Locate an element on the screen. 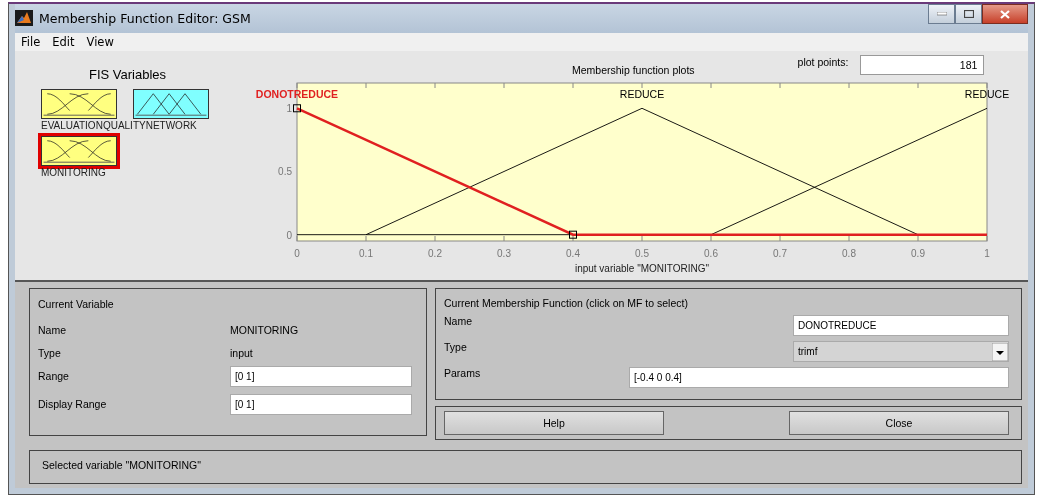  plot-title: Membership function plots is located at coordinates (633, 70).